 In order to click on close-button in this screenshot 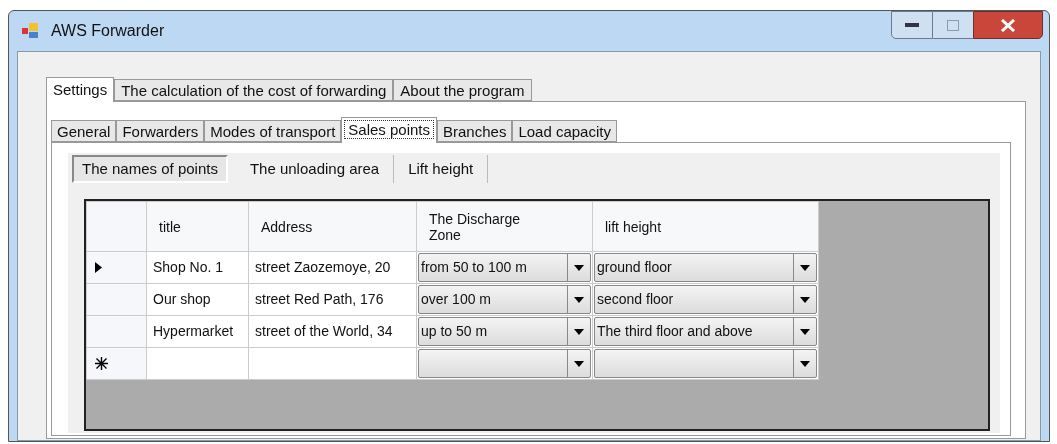, I will do `click(1008, 25)`.